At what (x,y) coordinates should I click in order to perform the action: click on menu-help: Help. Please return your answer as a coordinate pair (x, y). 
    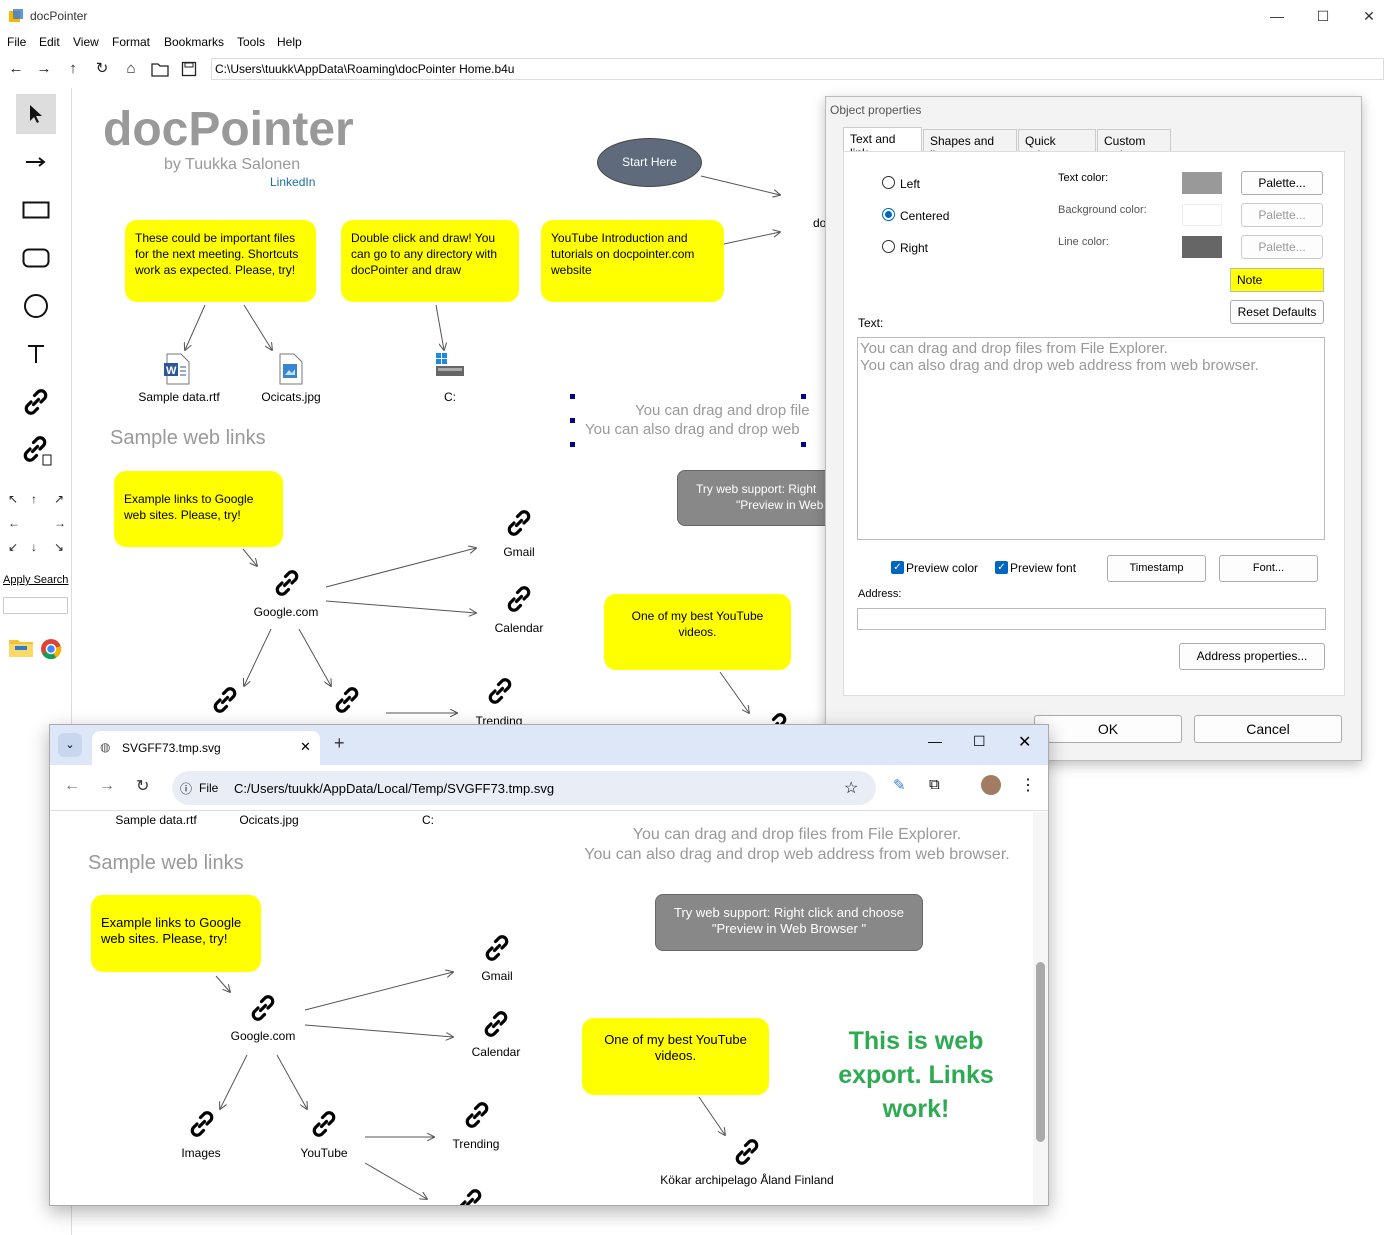
    Looking at the image, I should click on (289, 42).